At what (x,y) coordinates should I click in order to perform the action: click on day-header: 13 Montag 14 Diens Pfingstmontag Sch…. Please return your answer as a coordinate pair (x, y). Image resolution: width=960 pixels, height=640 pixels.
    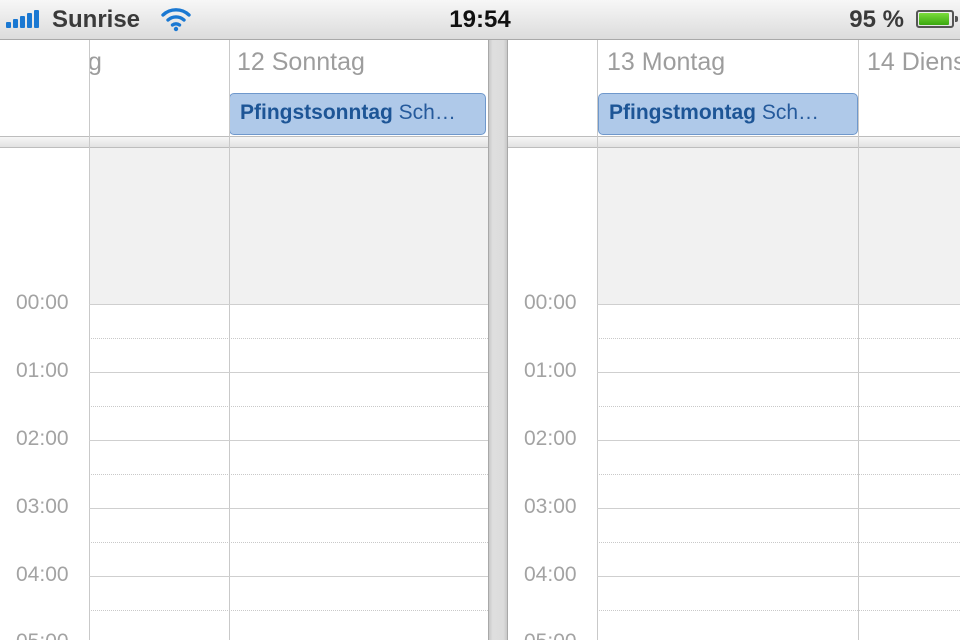
    Looking at the image, I should click on (734, 88).